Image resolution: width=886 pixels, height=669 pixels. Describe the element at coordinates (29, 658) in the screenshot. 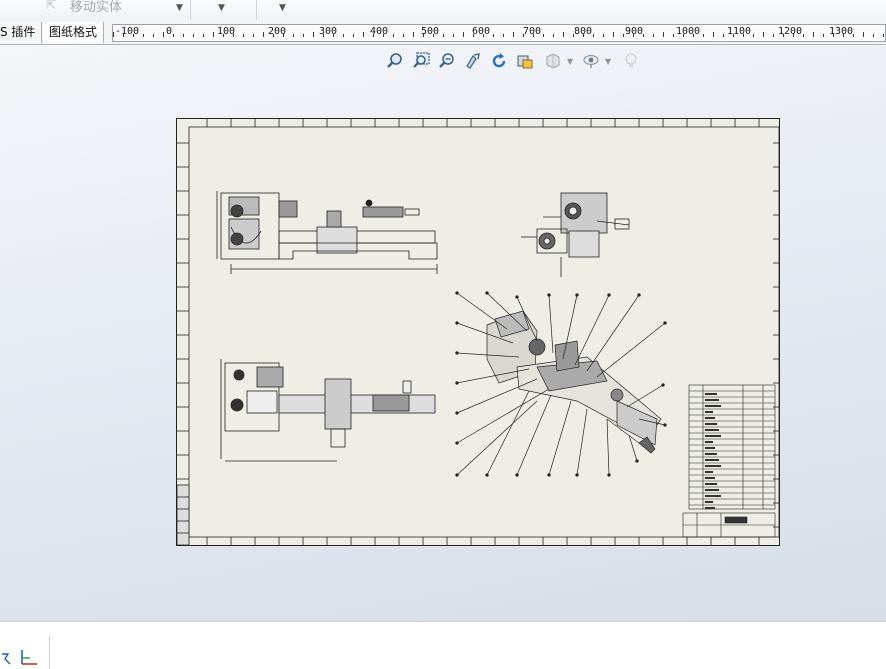

I see `coordinate-axes-icon` at that location.